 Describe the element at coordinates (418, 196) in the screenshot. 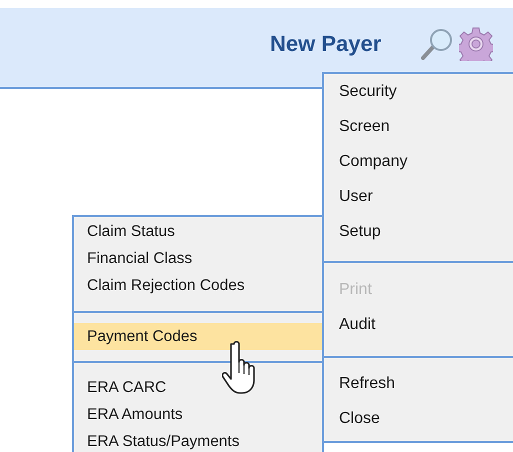

I see `menu-item: User` at that location.